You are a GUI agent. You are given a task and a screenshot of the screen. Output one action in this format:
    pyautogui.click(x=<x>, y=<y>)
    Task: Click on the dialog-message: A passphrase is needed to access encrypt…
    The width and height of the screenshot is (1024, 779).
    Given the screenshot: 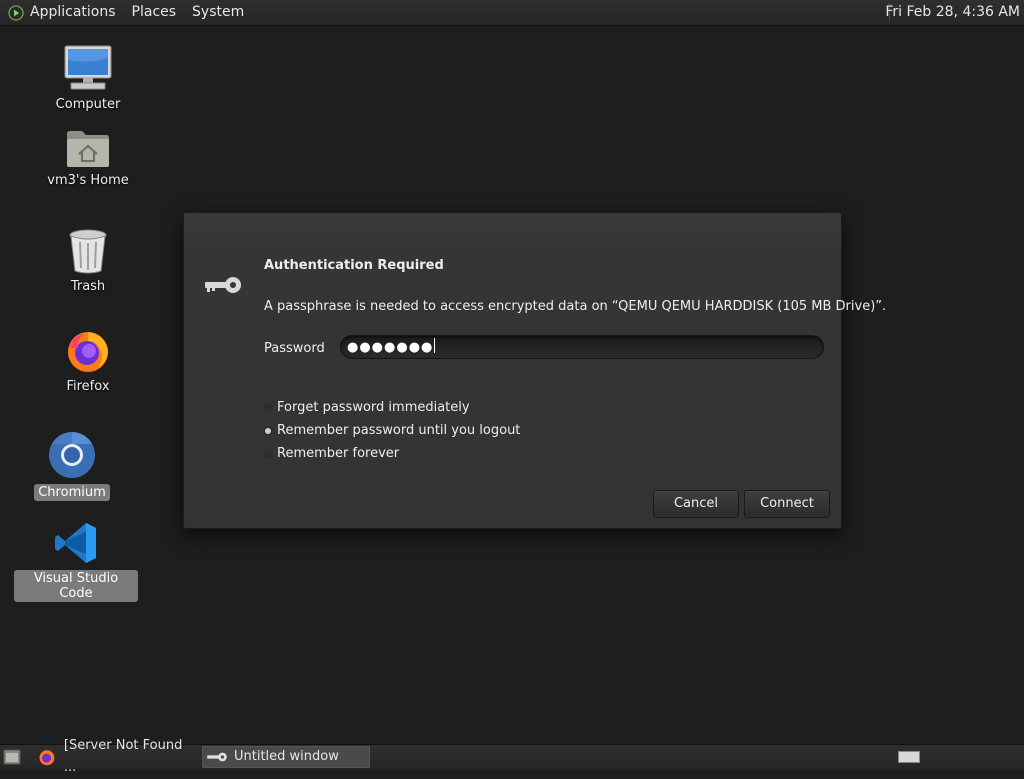 What is the action you would take?
    pyautogui.click(x=575, y=306)
    